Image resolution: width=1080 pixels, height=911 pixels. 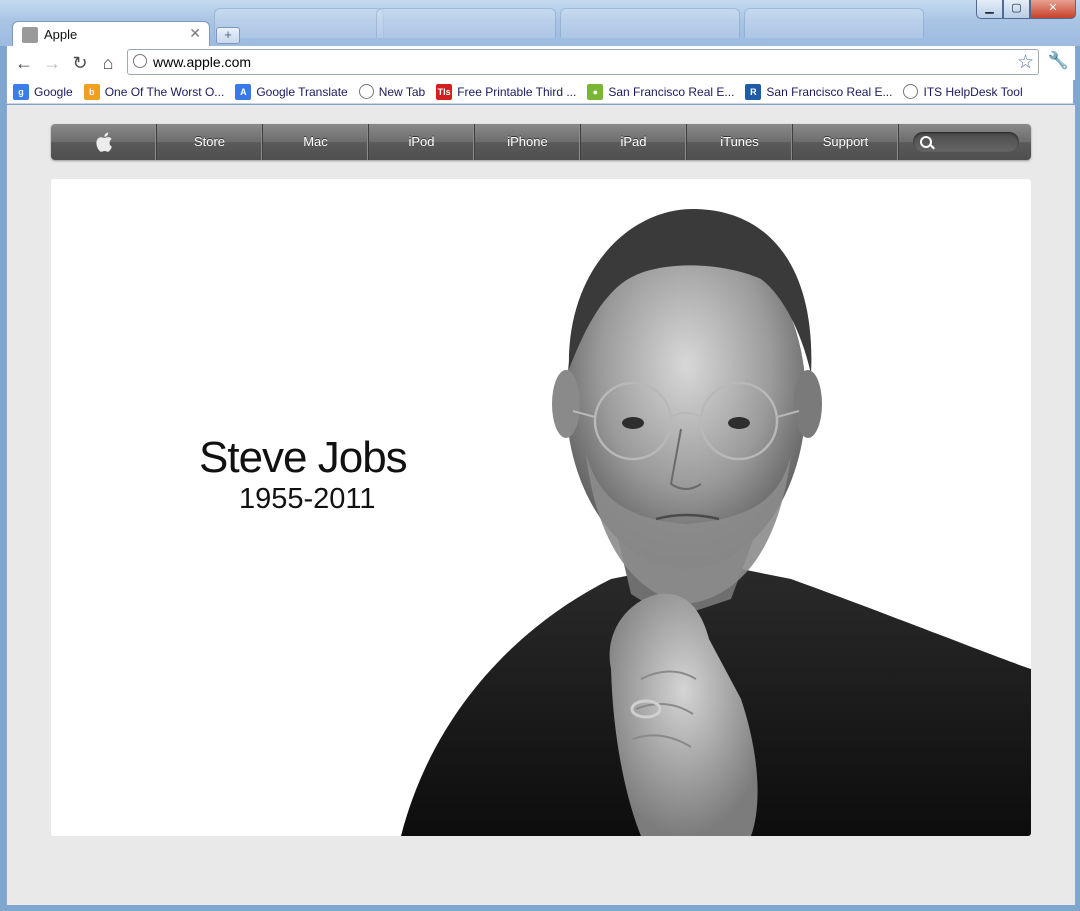 What do you see at coordinates (111, 34) in the screenshot?
I see `active-tab: Apple ✕` at bounding box center [111, 34].